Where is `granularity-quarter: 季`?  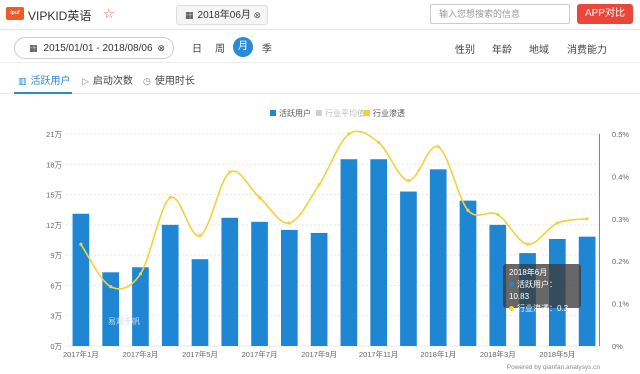
granularity-quarter: 季 is located at coordinates (267, 47).